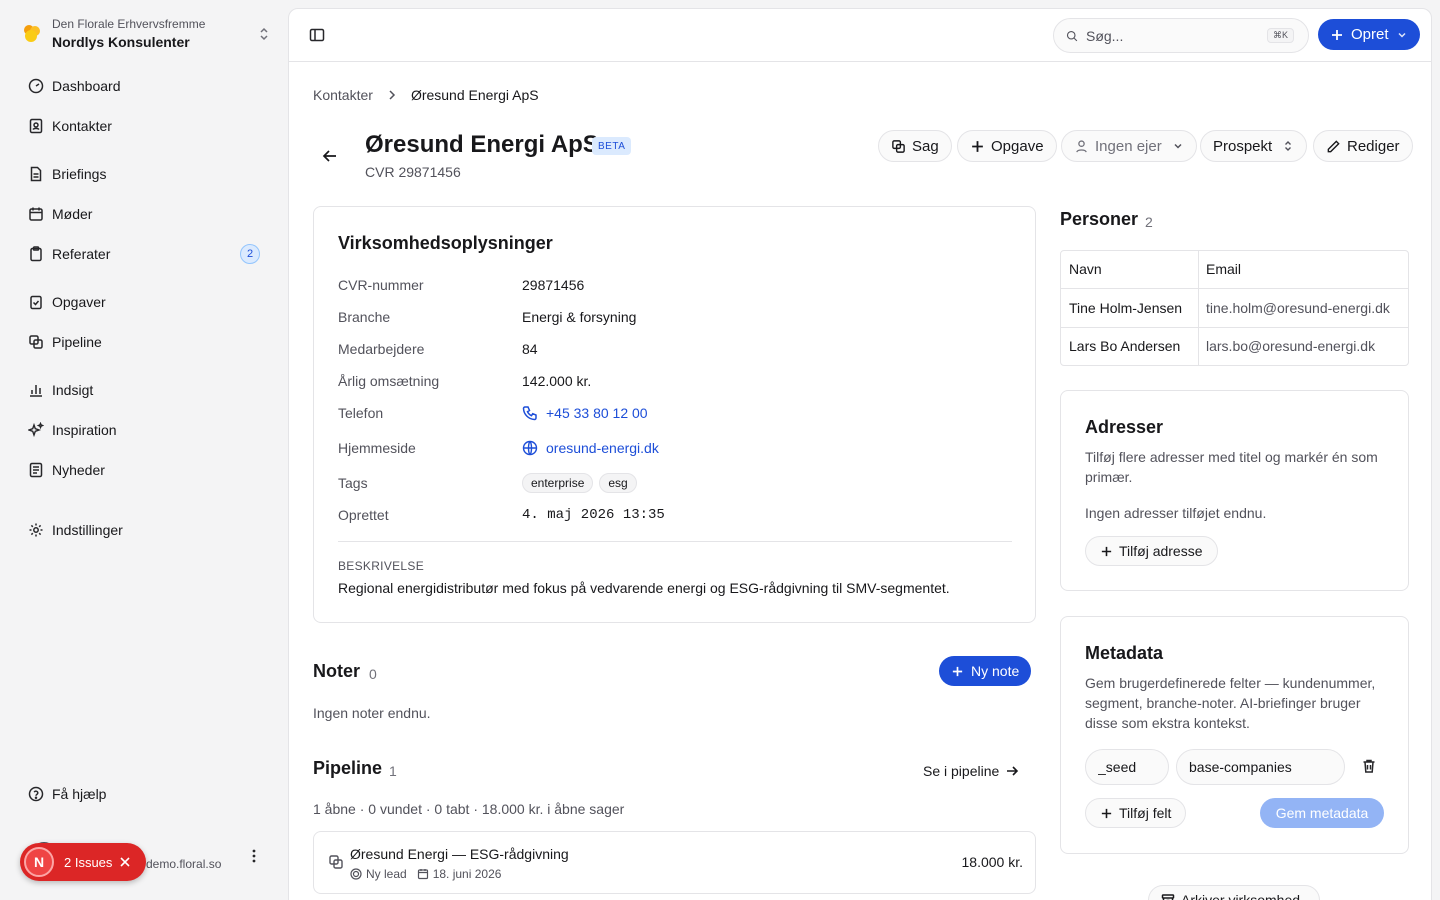 This screenshot has width=1440, height=900. Describe the element at coordinates (393, 771) in the screenshot. I see `pipeline-count: 1` at that location.